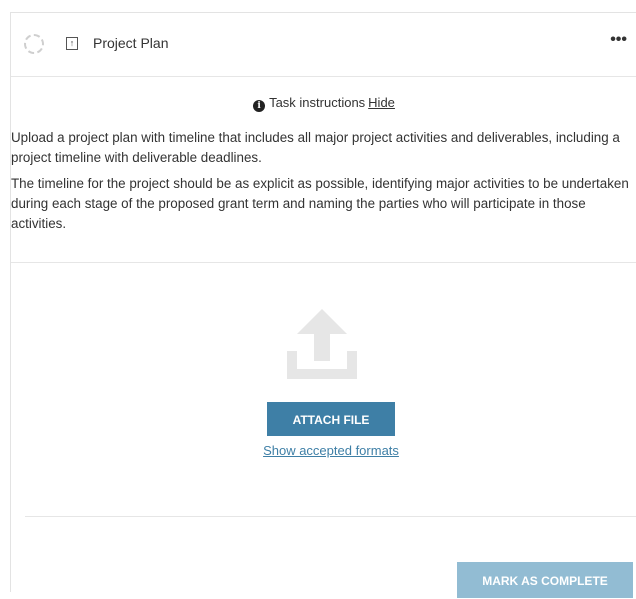  I want to click on mark-as-complete-button: MARK AS COMPLETE, so click(545, 580).